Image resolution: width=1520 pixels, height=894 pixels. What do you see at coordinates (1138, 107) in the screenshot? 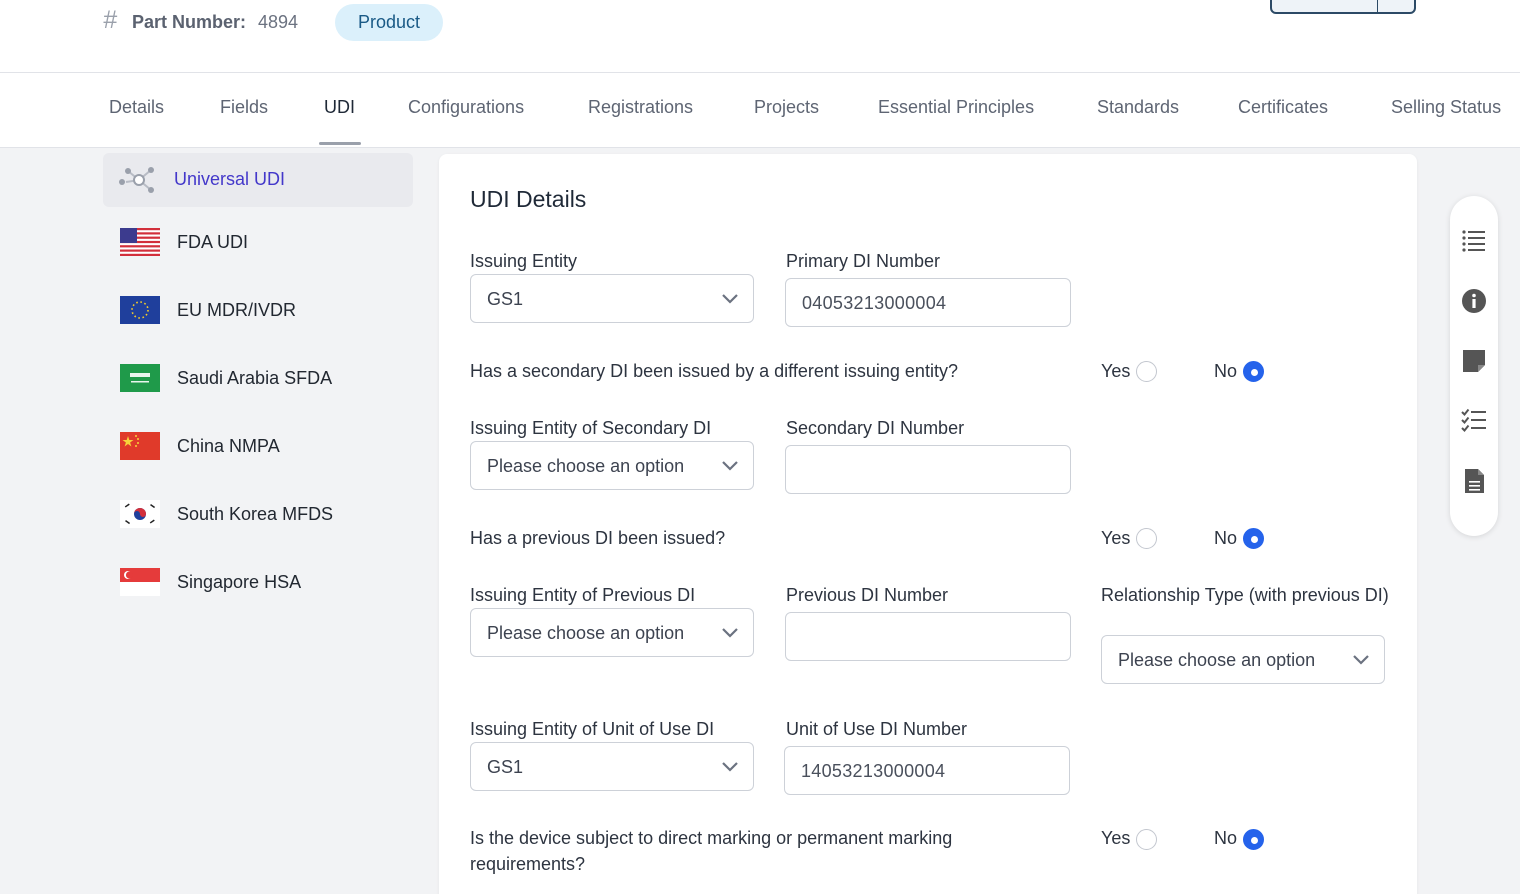
I see `tab-standards: Standards` at bounding box center [1138, 107].